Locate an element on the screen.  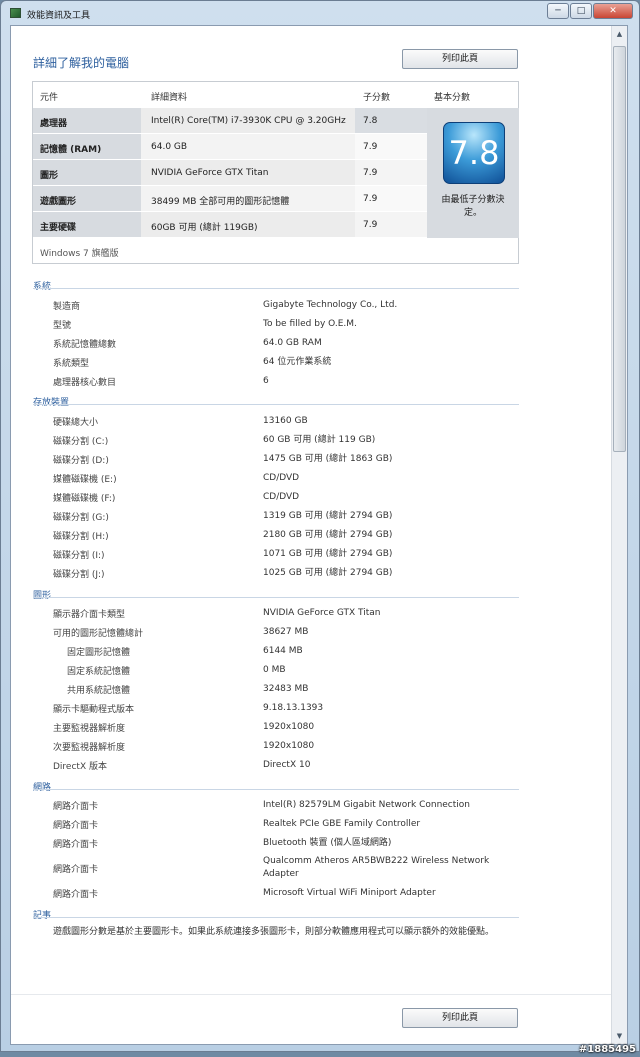
network-value: Microsoft Virtual WiFi Miniport Adapter is located at coordinates (349, 893).